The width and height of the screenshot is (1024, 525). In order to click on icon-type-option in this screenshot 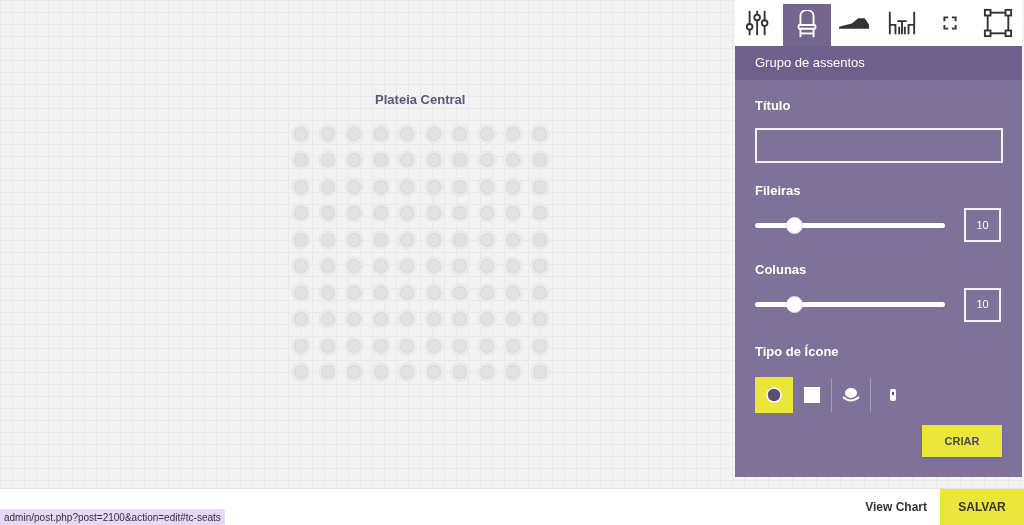, I will do `click(774, 395)`.